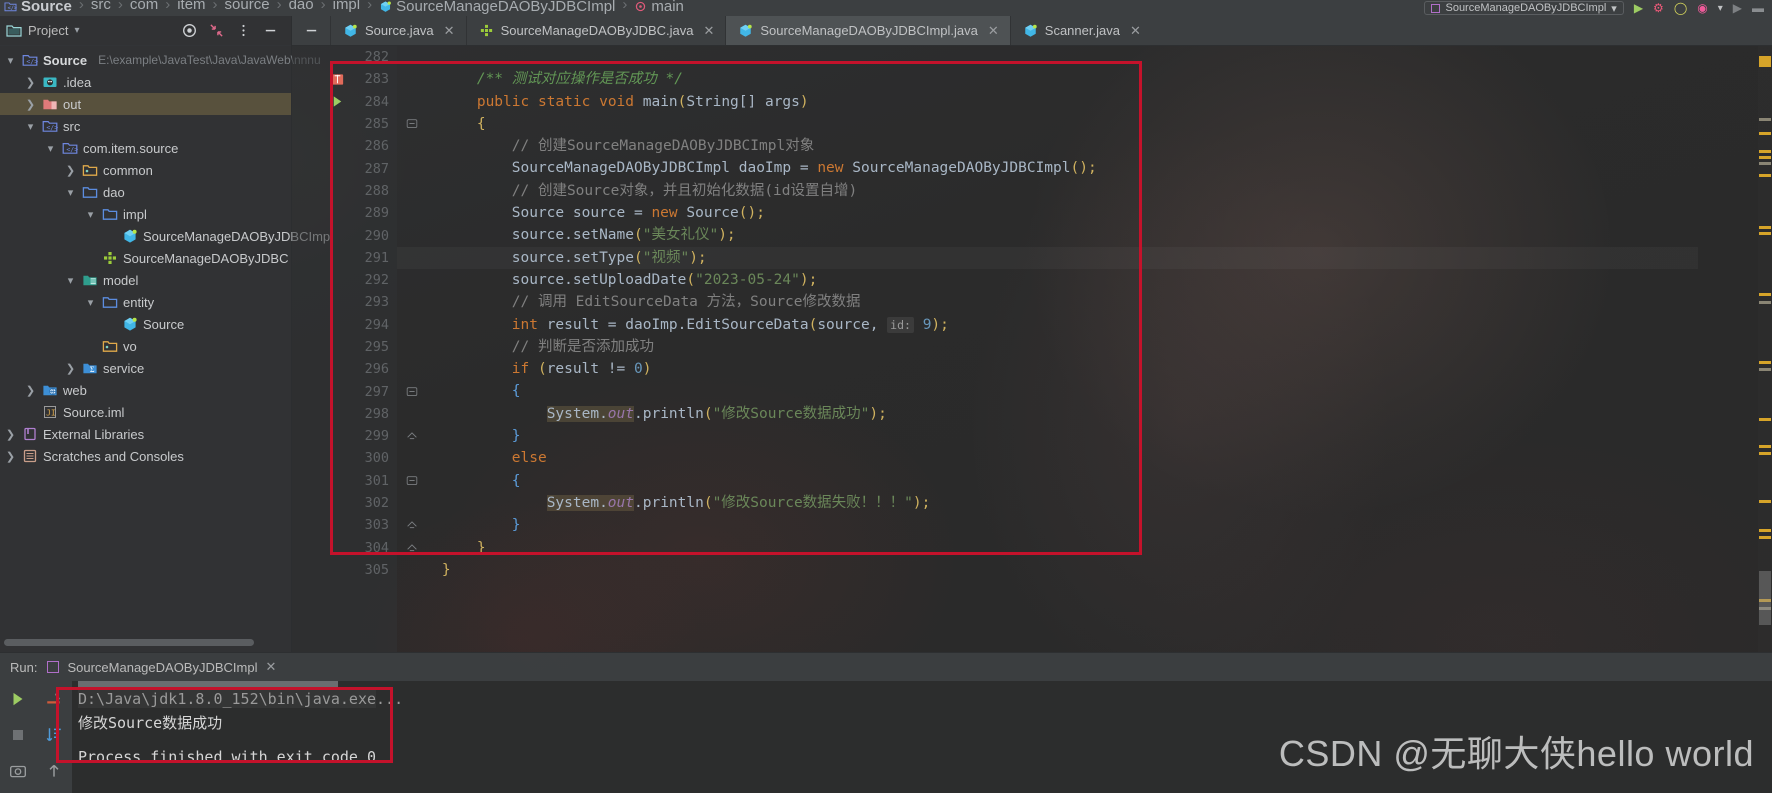 Image resolution: width=1772 pixels, height=793 pixels. Describe the element at coordinates (344, 414) in the screenshot. I see `gutter-line: 298` at that location.